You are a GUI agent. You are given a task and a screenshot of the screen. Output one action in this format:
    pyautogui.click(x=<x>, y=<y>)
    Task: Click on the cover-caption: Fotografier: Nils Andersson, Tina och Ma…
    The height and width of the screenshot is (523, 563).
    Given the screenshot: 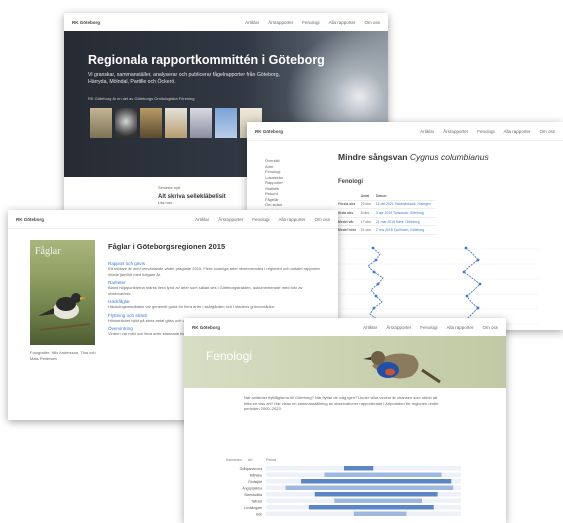 What is the action you would take?
    pyautogui.click(x=63, y=355)
    